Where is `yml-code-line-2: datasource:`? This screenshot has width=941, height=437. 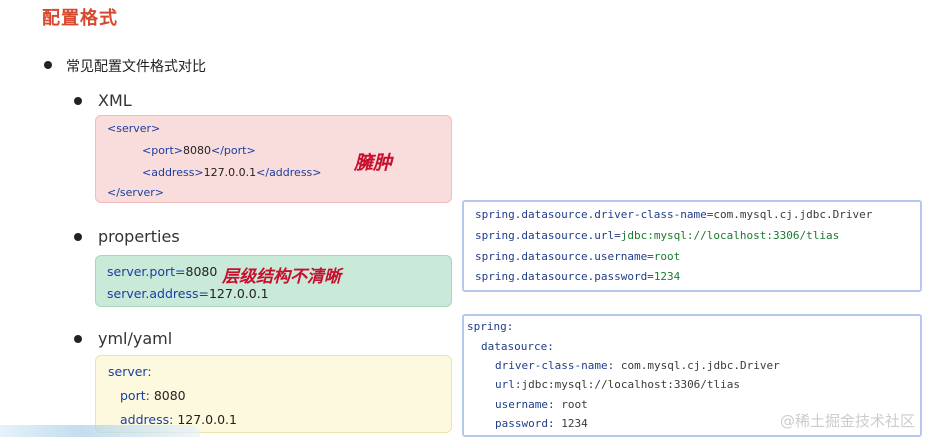
yml-code-line-2: datasource: is located at coordinates (517, 346).